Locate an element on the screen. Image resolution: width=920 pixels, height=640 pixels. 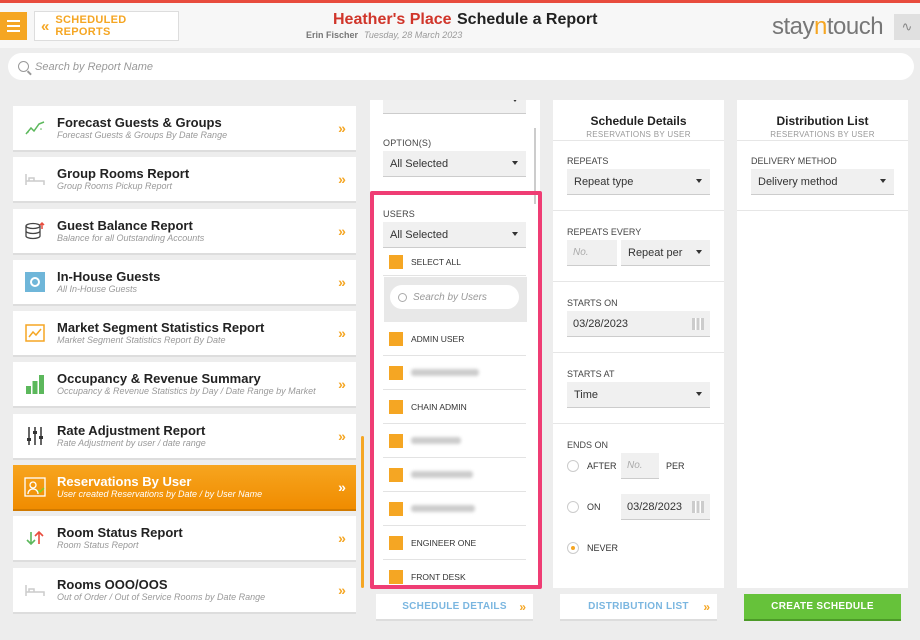
back-to-scheduled-reports-button: « SCHEDULED REPORTS is located at coordinates (106, 26).